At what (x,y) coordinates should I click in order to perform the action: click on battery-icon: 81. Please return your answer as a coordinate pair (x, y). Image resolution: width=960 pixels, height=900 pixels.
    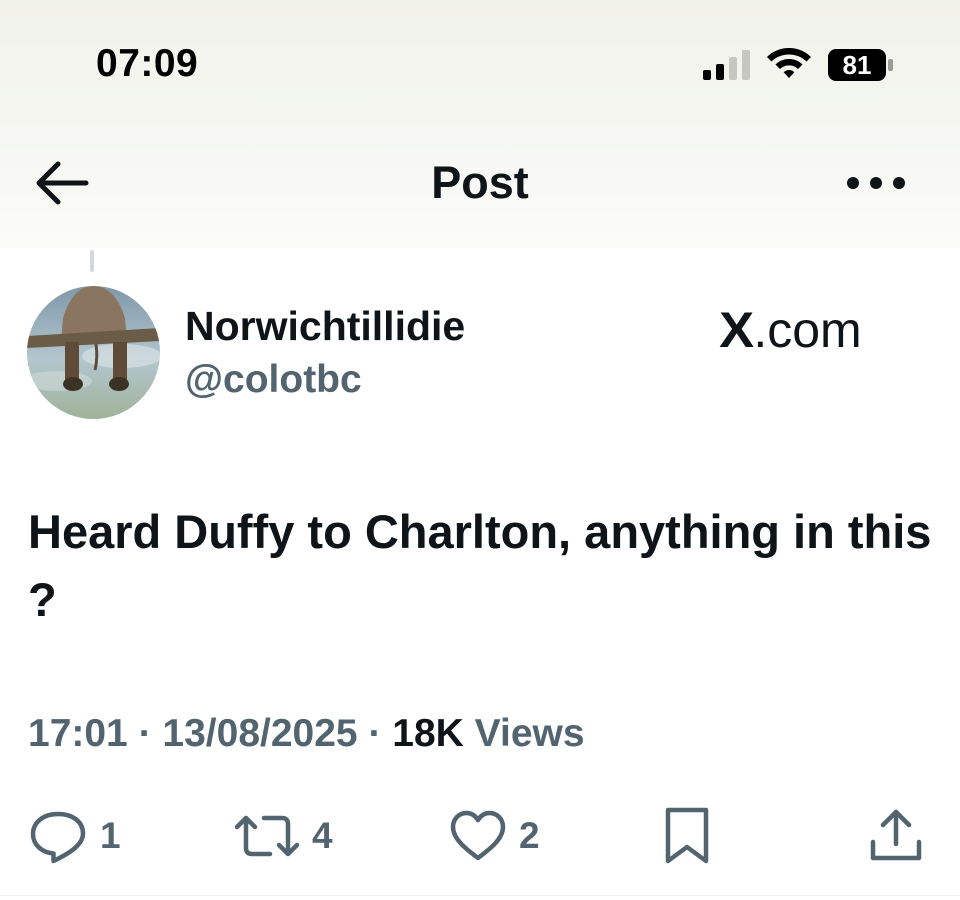
    Looking at the image, I should click on (860, 65).